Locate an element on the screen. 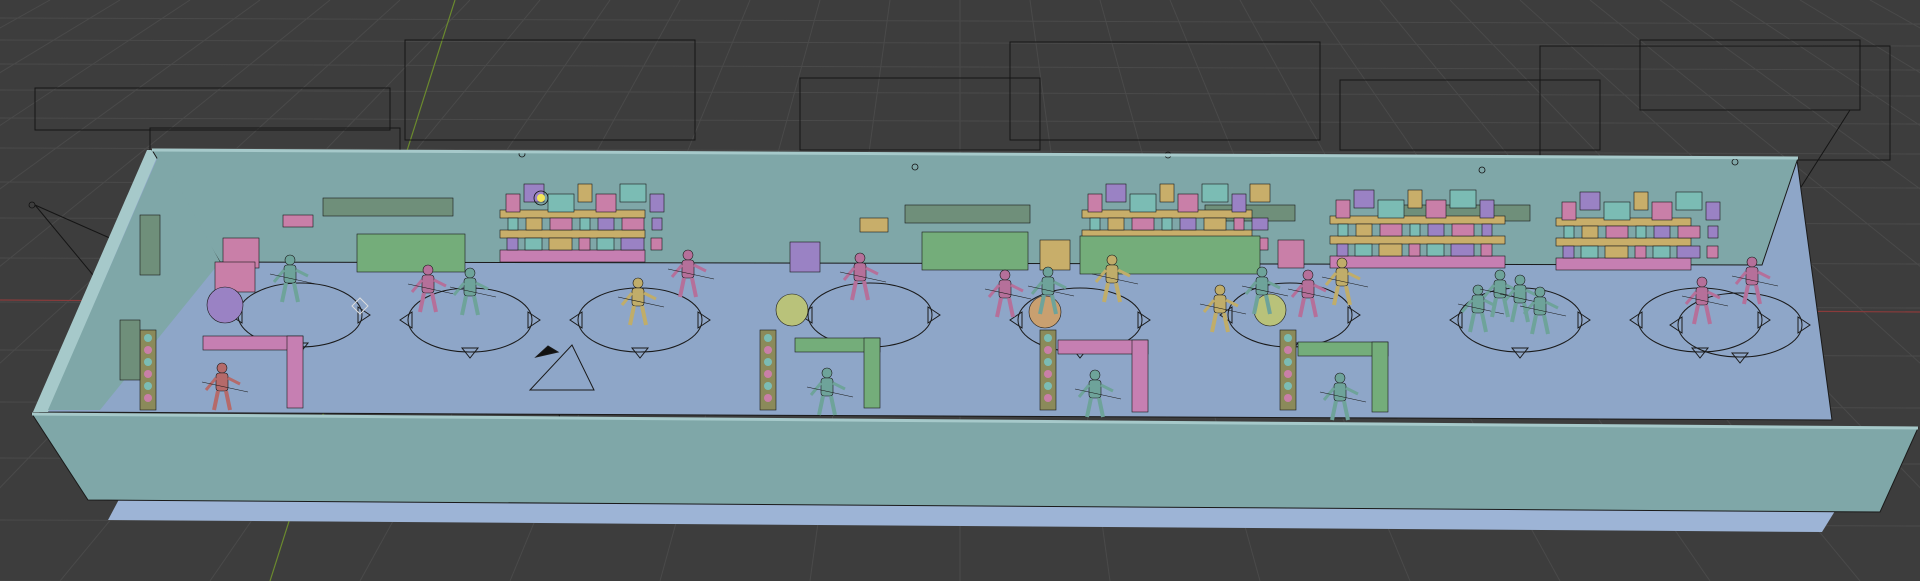 Image resolution: width=1920 pixels, height=581 pixels. sphere-prop is located at coordinates (792, 310).